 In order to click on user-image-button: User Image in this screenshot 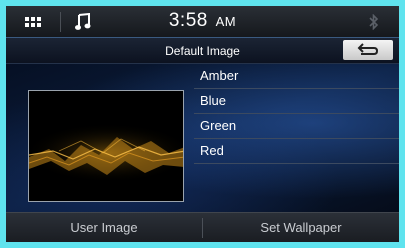, I will do `click(104, 227)`.